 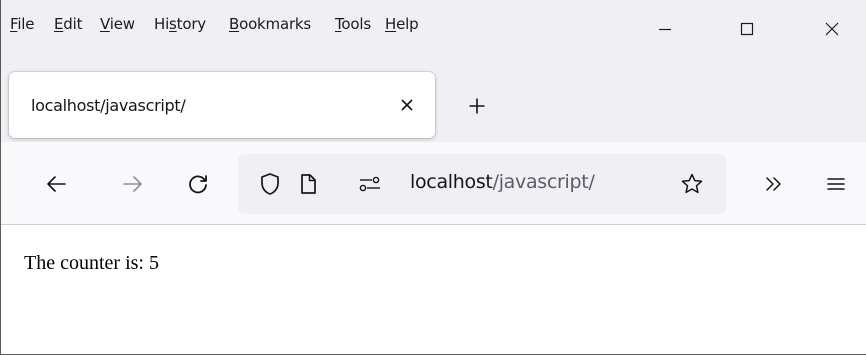 I want to click on plus-icon, so click(x=477, y=106).